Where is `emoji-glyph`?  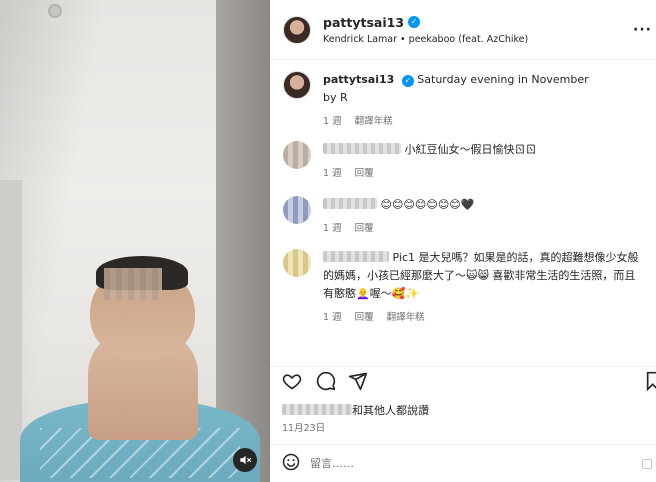 emoji-glyph is located at coordinates (291, 461).